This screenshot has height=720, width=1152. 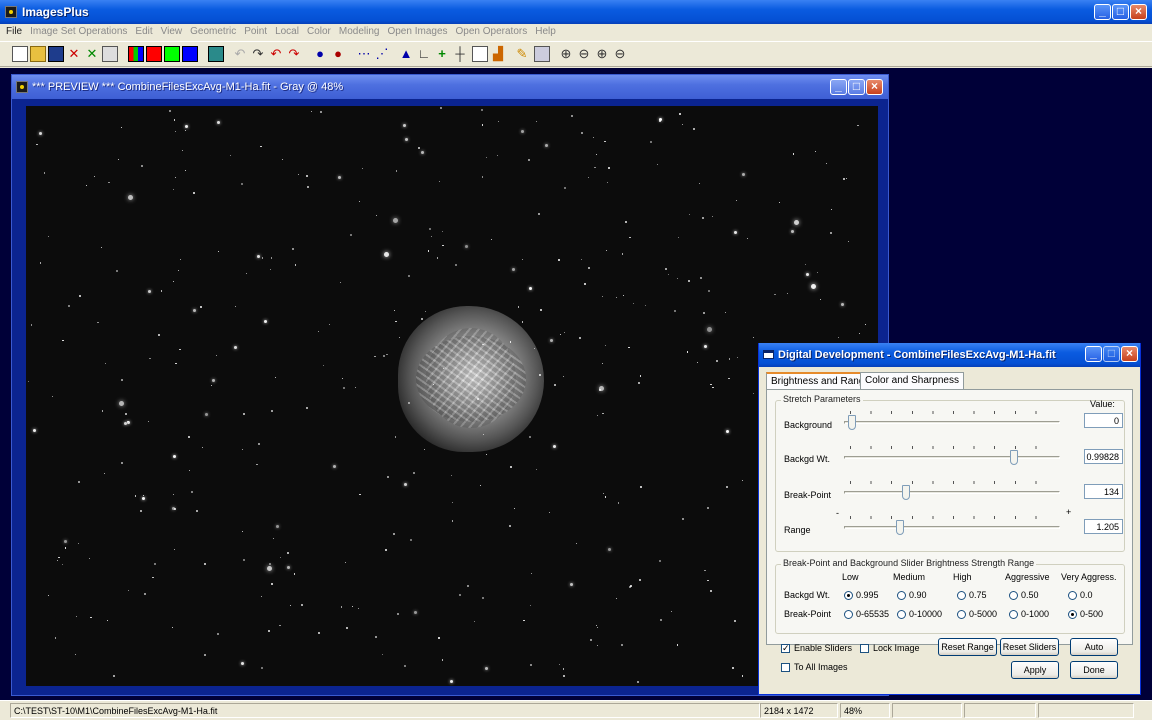 I want to click on auto-button: Auto, so click(x=1094, y=647).